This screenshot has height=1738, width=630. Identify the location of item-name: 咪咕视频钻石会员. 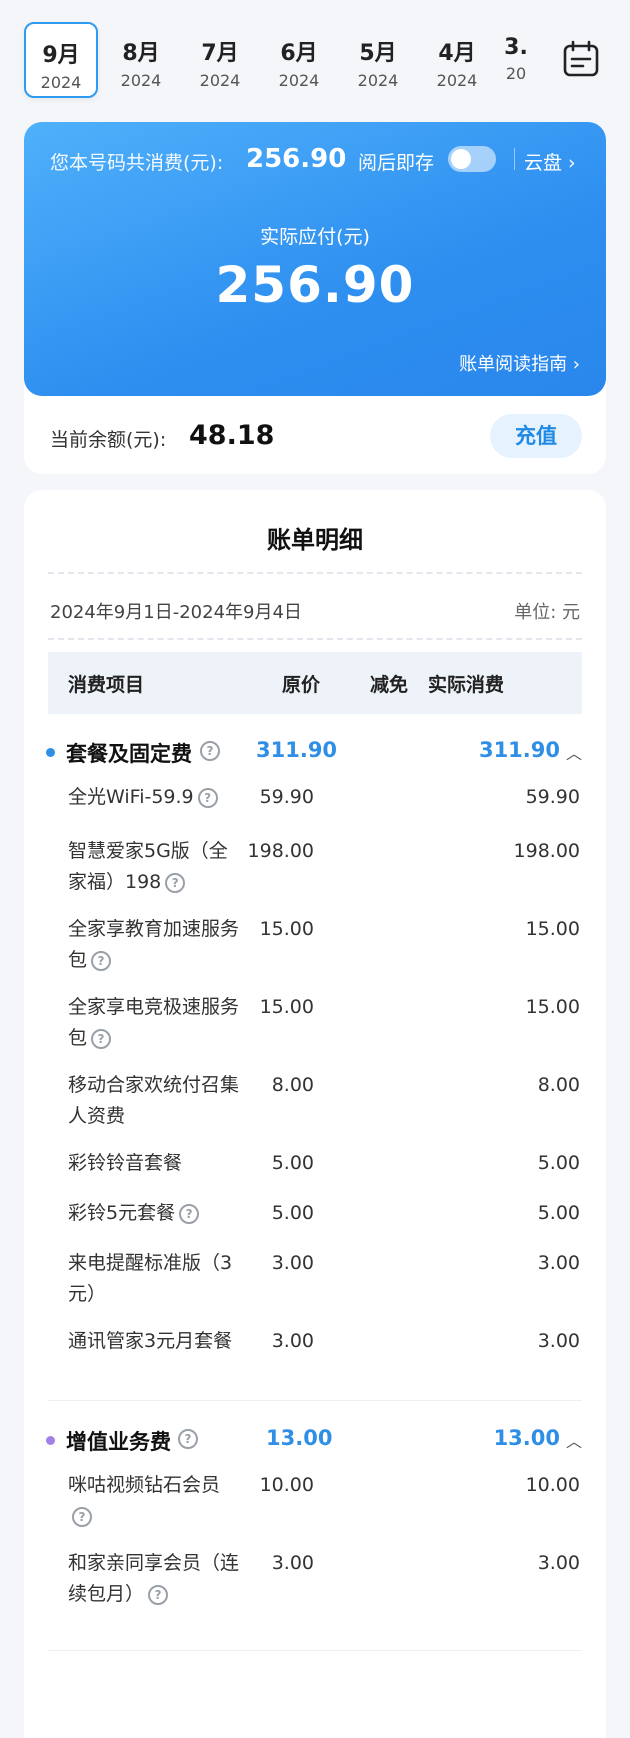
(144, 1485).